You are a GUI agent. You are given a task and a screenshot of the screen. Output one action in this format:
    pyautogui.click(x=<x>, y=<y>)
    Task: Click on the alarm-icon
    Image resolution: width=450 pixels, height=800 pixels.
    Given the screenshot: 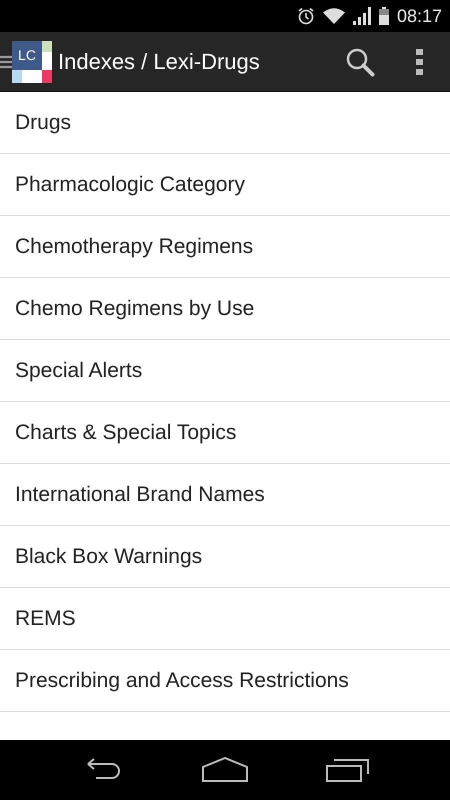 What is the action you would take?
    pyautogui.click(x=305, y=16)
    